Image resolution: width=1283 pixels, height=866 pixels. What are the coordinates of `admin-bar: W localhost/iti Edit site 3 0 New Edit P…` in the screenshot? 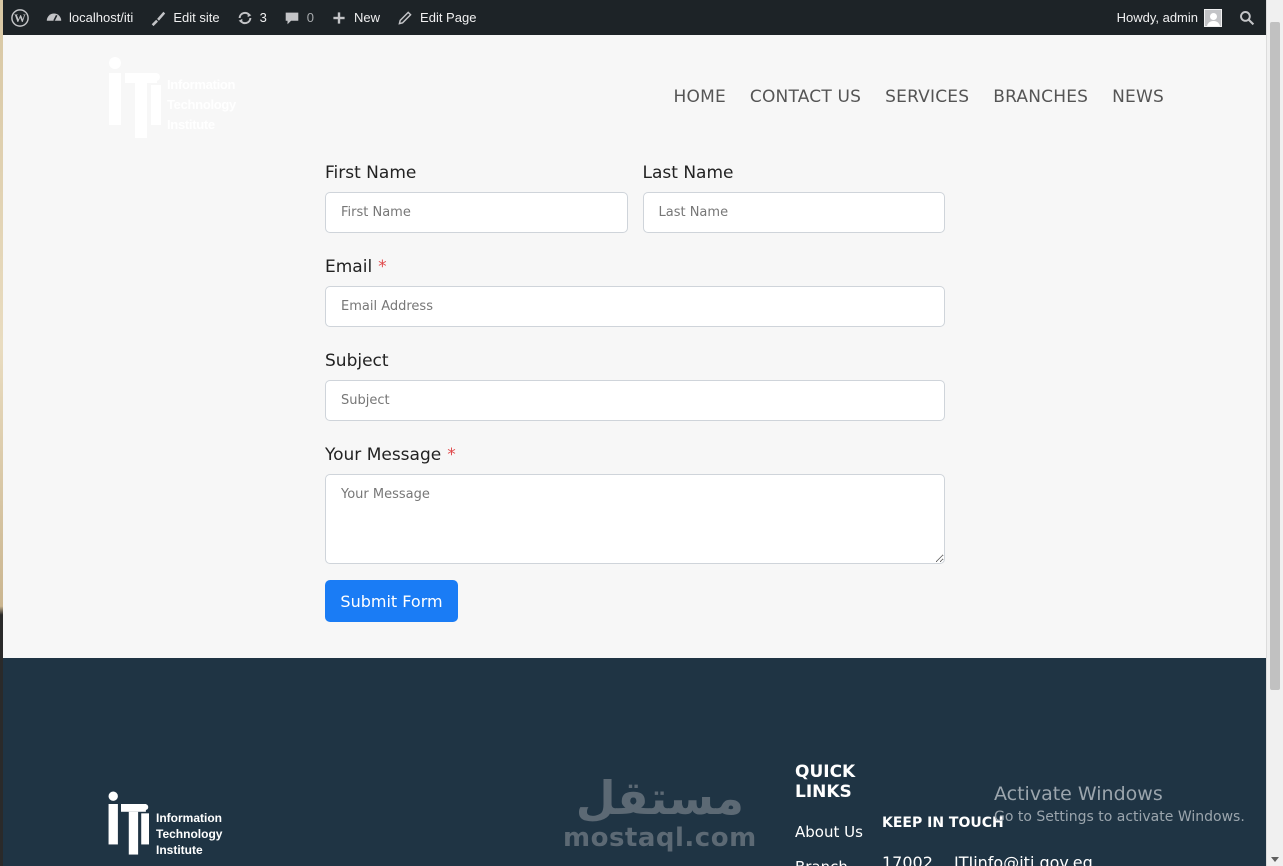 It's located at (634, 17).